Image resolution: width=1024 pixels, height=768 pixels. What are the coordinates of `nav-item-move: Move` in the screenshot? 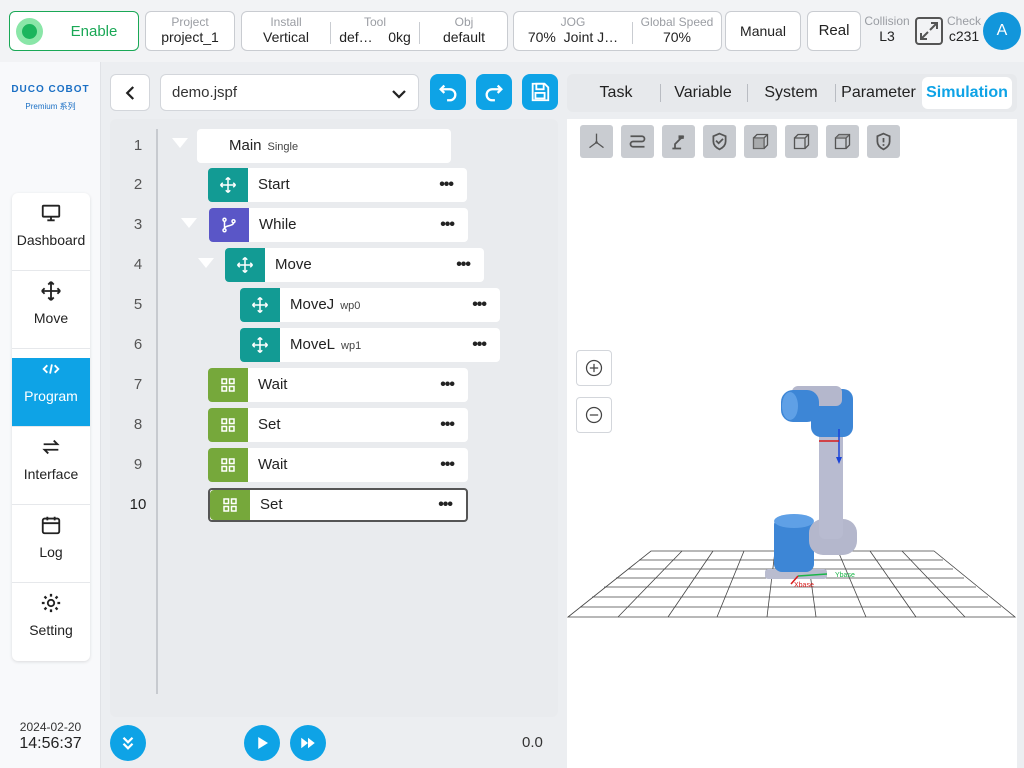 It's located at (51, 314).